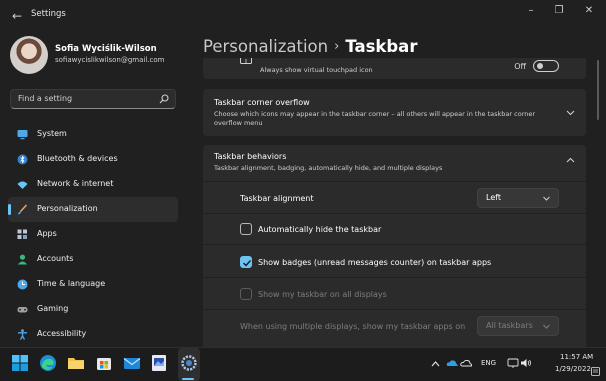 The height and width of the screenshot is (381, 606). Describe the element at coordinates (546, 66) in the screenshot. I see `touchpad-toggle` at that location.